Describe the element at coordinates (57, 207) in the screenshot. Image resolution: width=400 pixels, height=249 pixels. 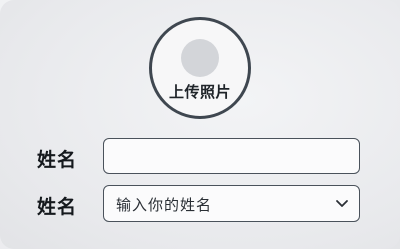
I see `name-select-label: 姓名` at that location.